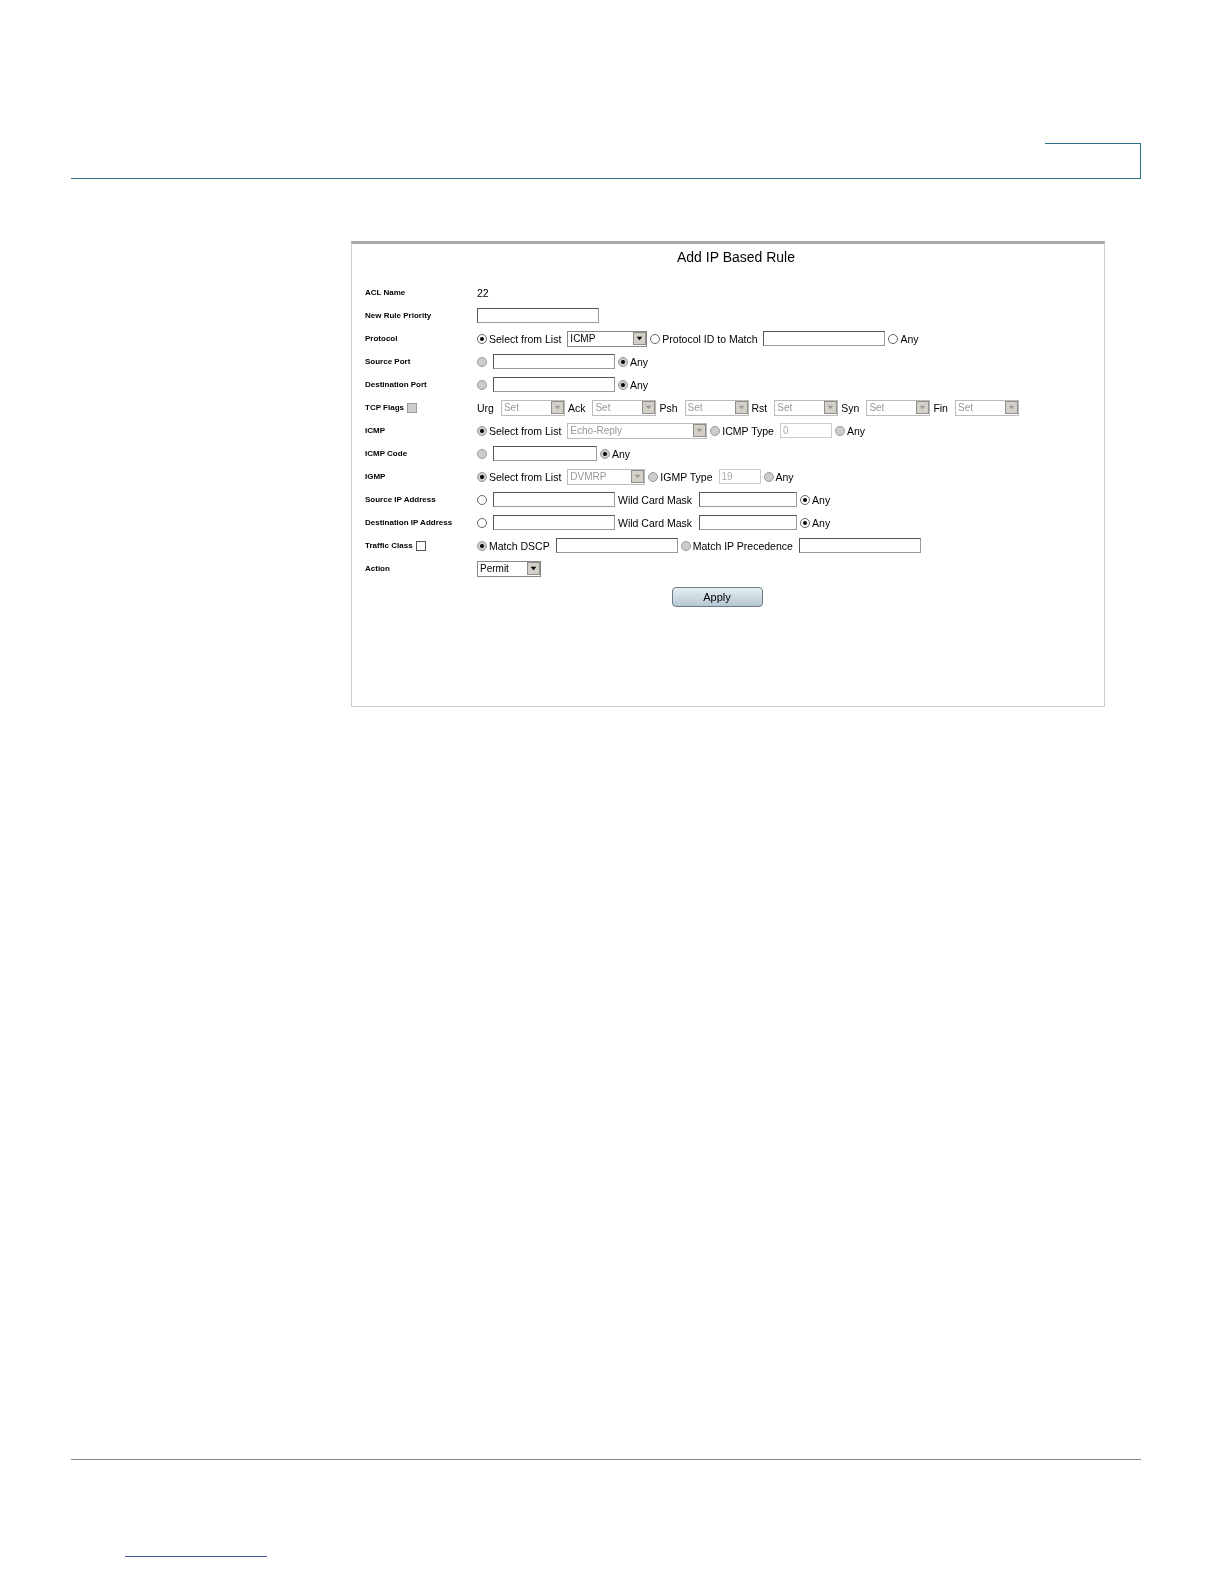 This screenshot has width=1224, height=1584. Describe the element at coordinates (375, 476) in the screenshot. I see `field-label: IGMP` at that location.